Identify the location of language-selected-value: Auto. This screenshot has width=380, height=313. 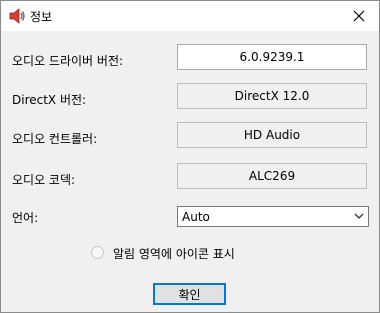
(196, 217).